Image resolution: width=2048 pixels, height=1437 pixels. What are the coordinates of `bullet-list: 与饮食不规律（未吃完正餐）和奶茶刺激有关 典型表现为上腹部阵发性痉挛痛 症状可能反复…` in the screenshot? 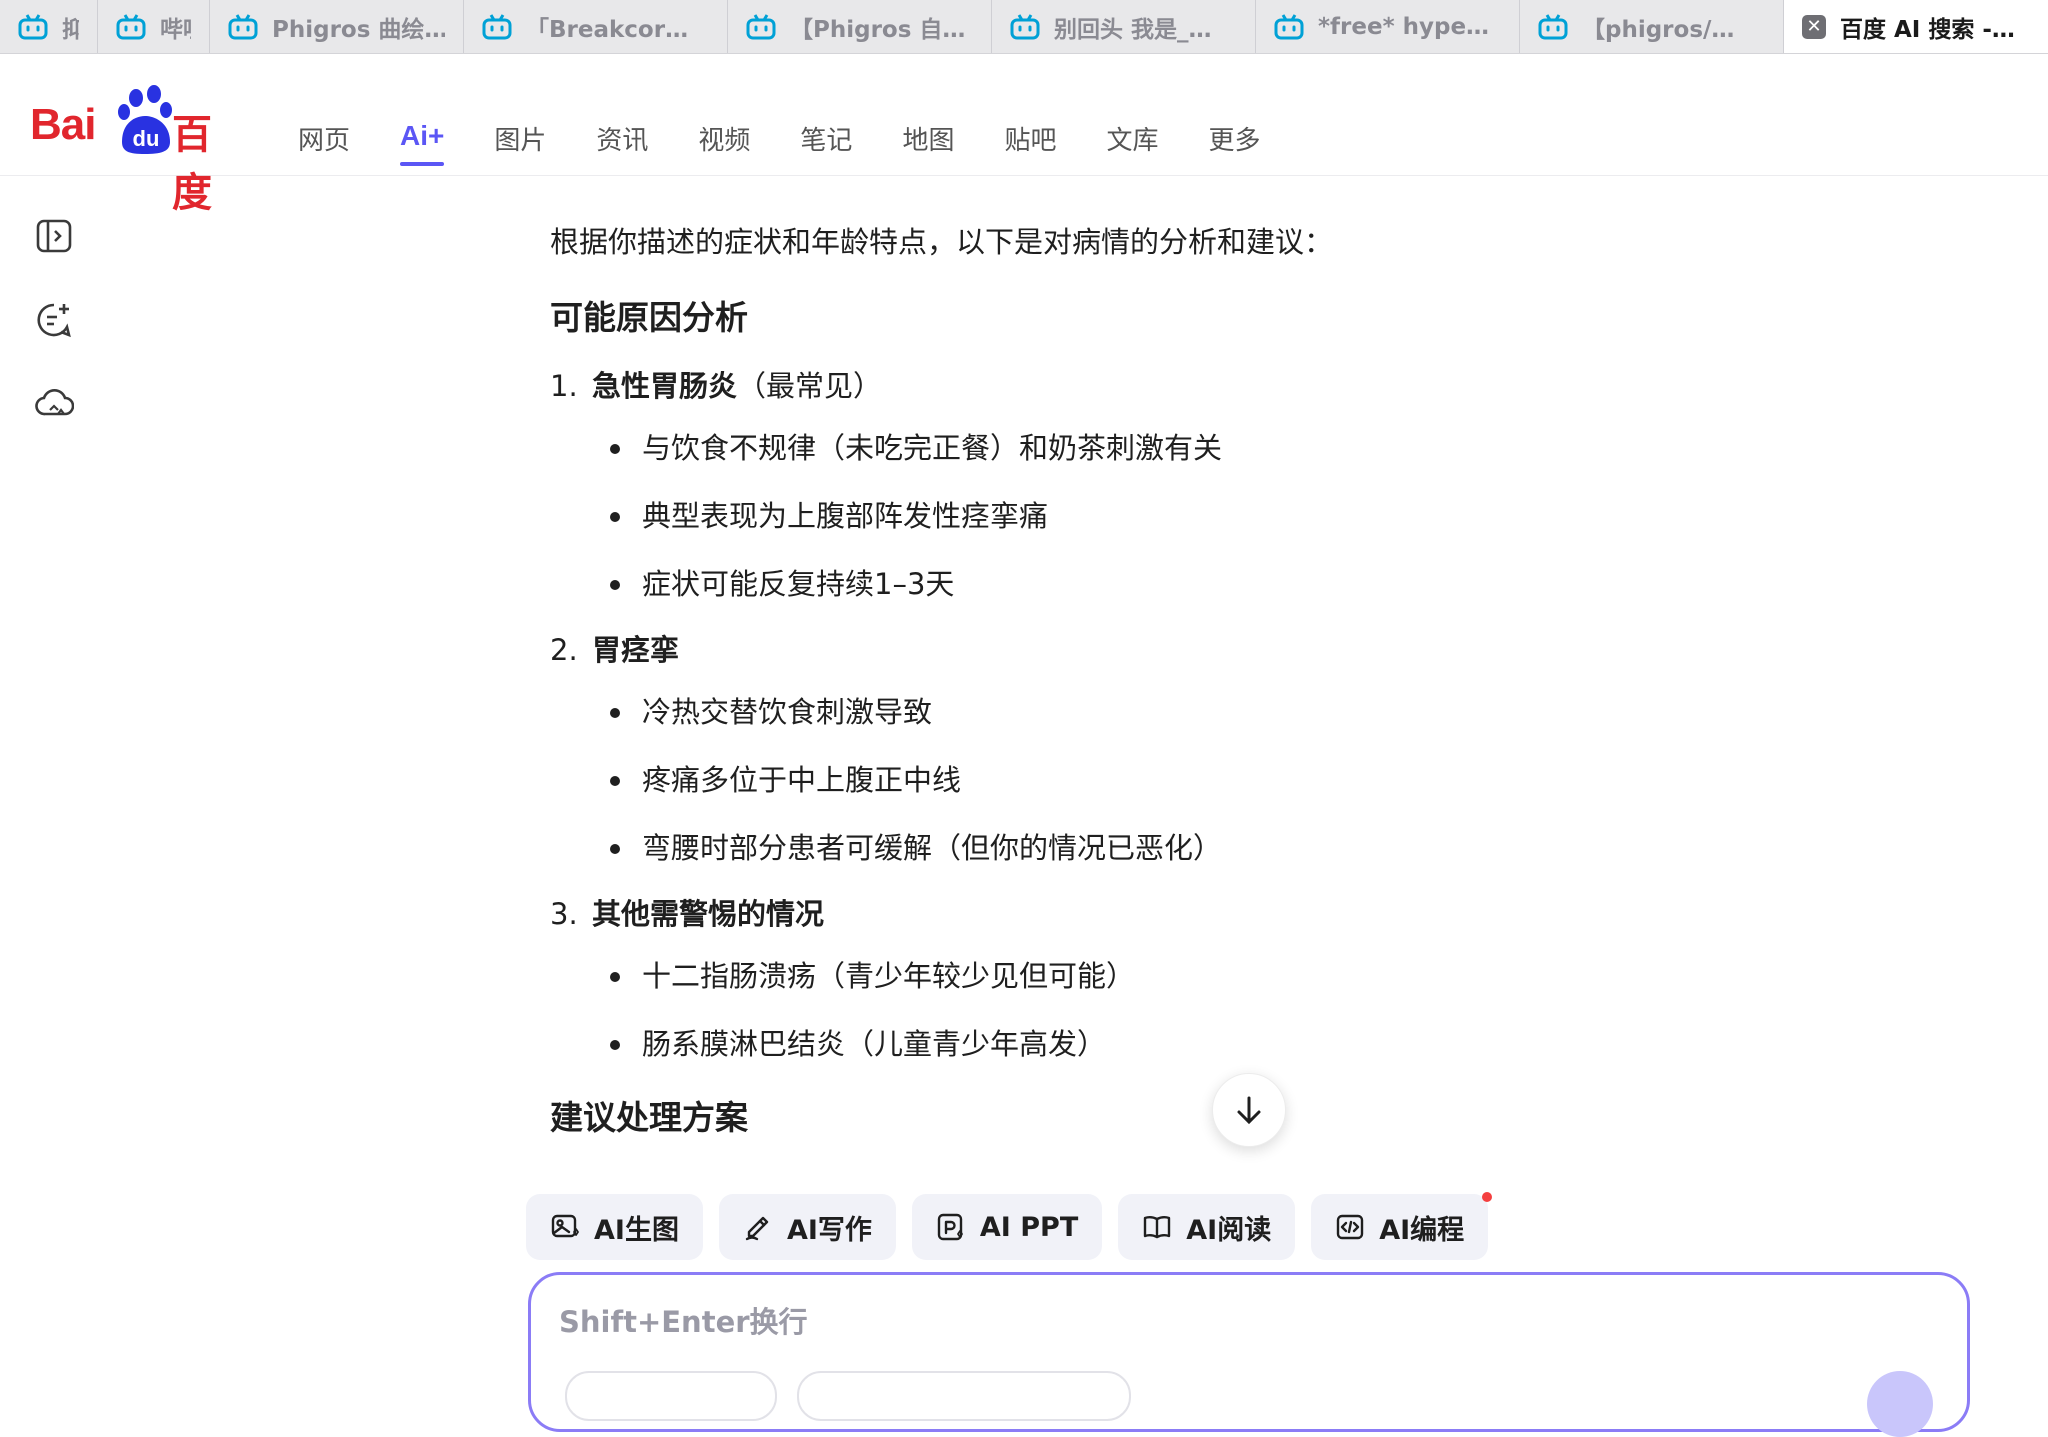 It's located at (1050, 516).